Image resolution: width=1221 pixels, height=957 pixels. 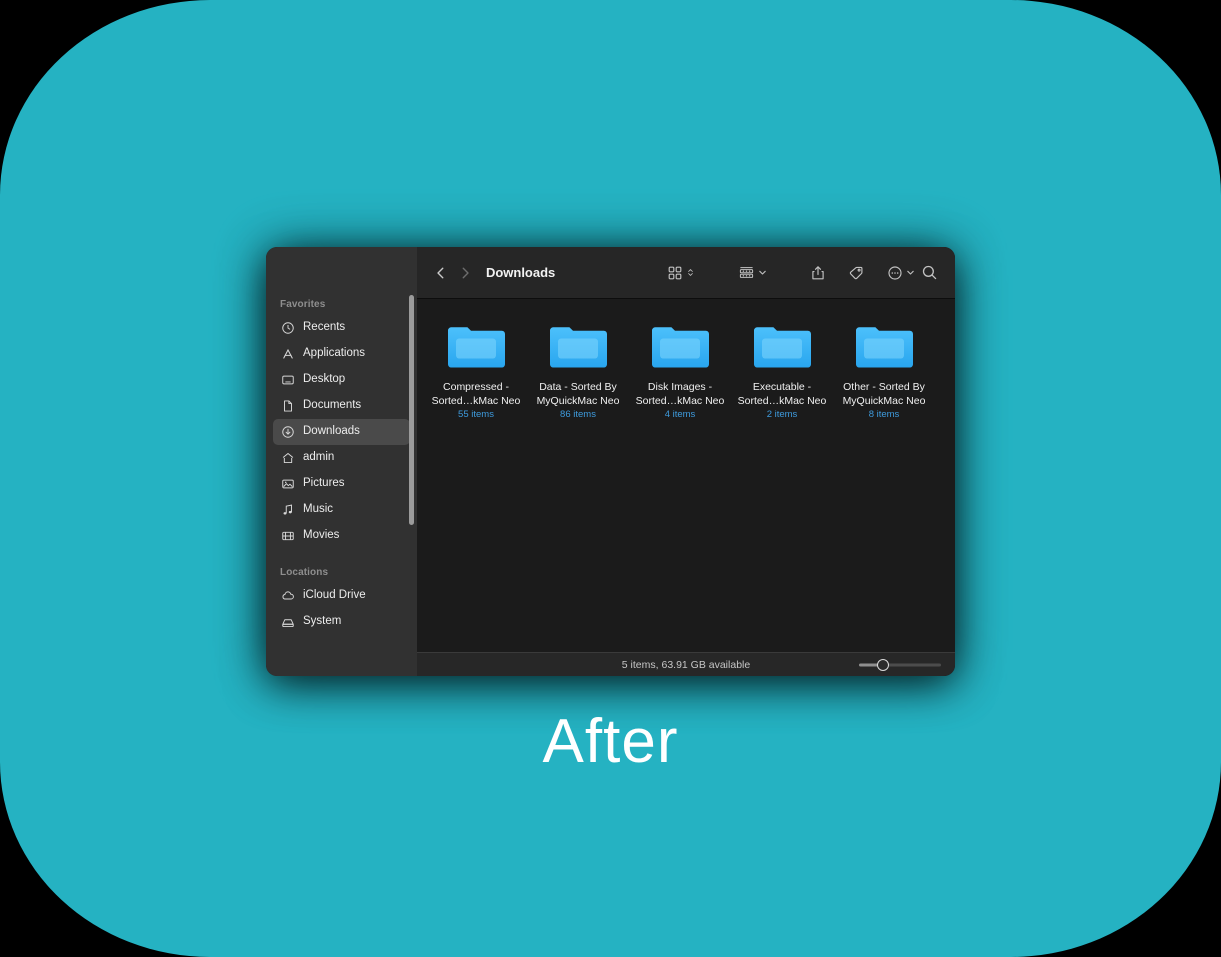 I want to click on finder-status-bar: 5 items, 63.91 GB available, so click(x=686, y=664).